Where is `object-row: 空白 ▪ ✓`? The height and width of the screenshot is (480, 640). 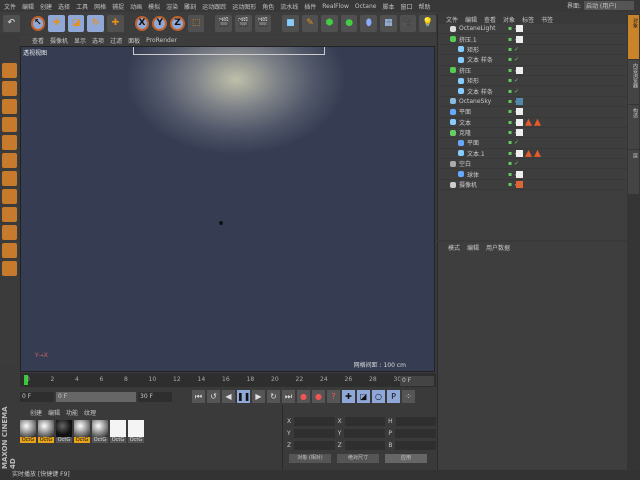 object-row: 空白 ▪ ✓ is located at coordinates (532, 164).